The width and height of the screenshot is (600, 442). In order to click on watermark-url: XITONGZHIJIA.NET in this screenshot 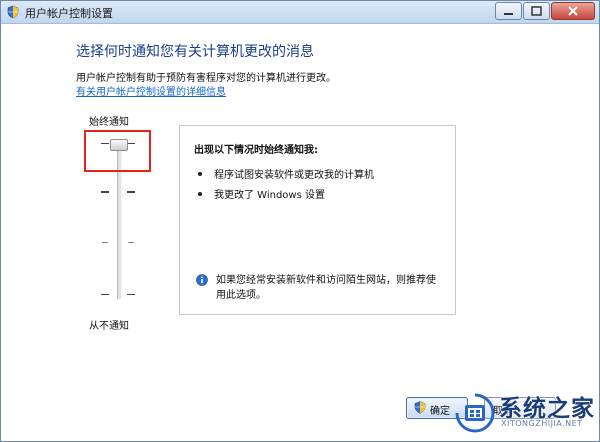, I will do `click(542, 423)`.